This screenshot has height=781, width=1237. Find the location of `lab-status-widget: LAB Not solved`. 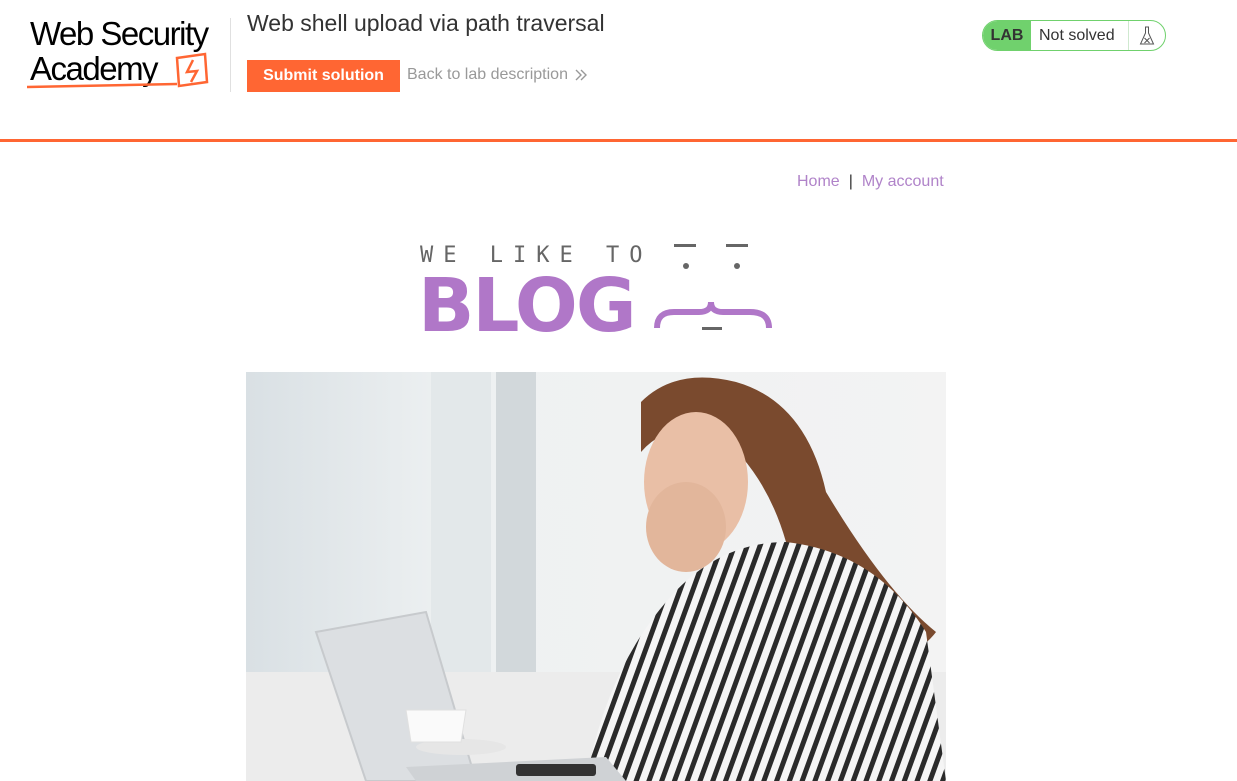

lab-status-widget: LAB Not solved is located at coordinates (1074, 35).